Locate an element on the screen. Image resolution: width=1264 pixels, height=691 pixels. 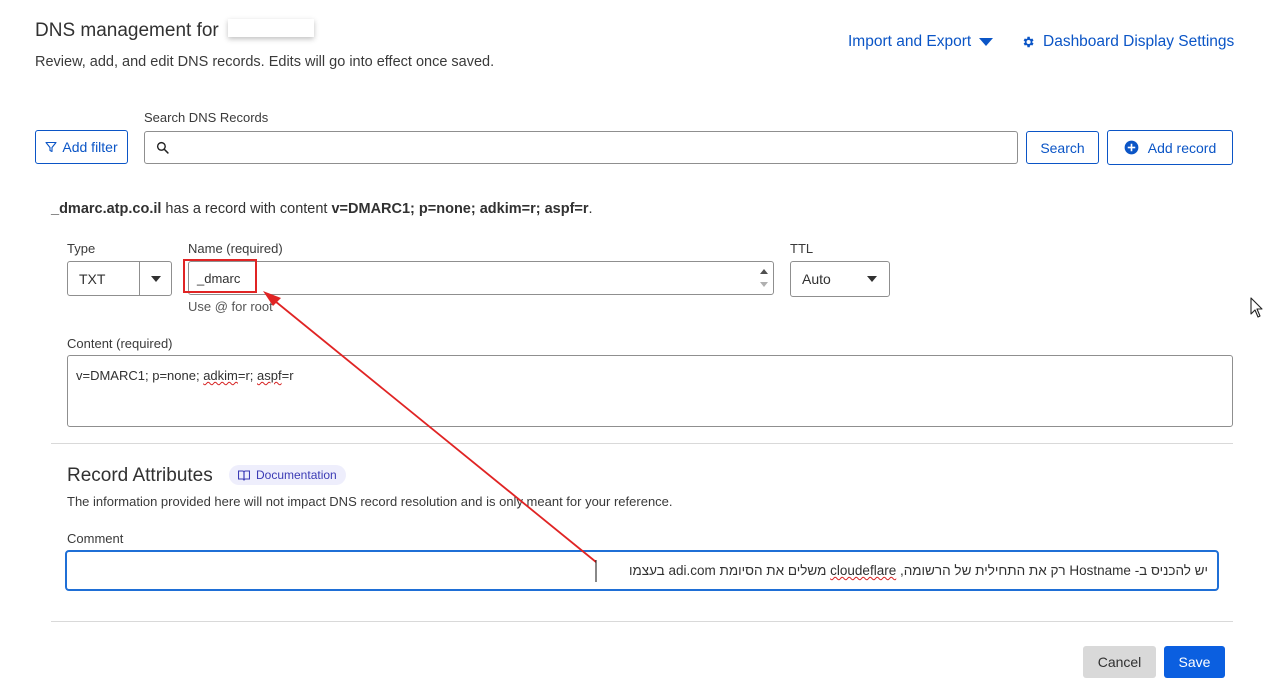
import-export-menu: Import and Export is located at coordinates (921, 42).